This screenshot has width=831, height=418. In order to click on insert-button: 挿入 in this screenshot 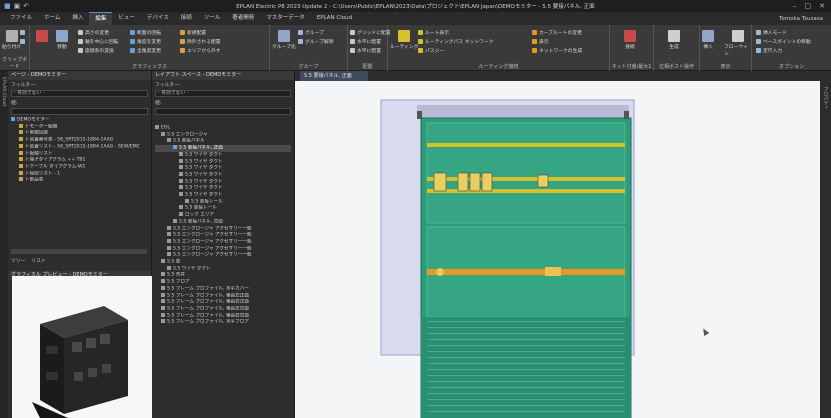, I will do `click(708, 40)`.